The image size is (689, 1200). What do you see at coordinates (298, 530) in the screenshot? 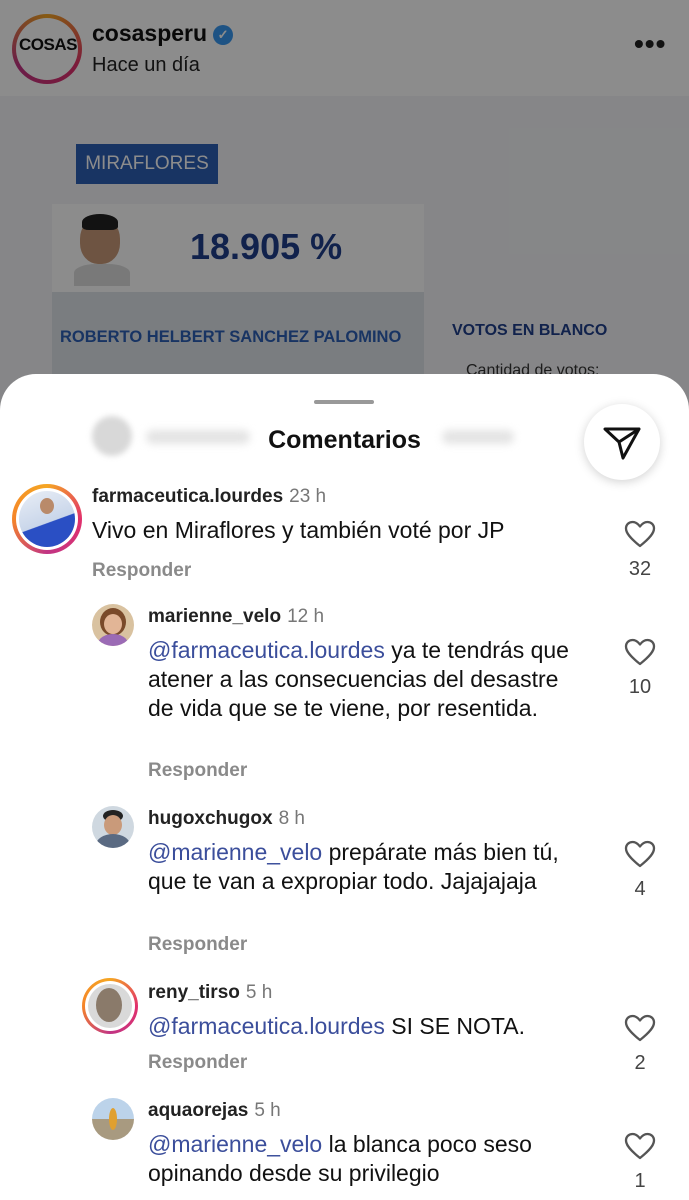
I see `comment-body: Vivo en Miraflores y también voté por JP` at bounding box center [298, 530].